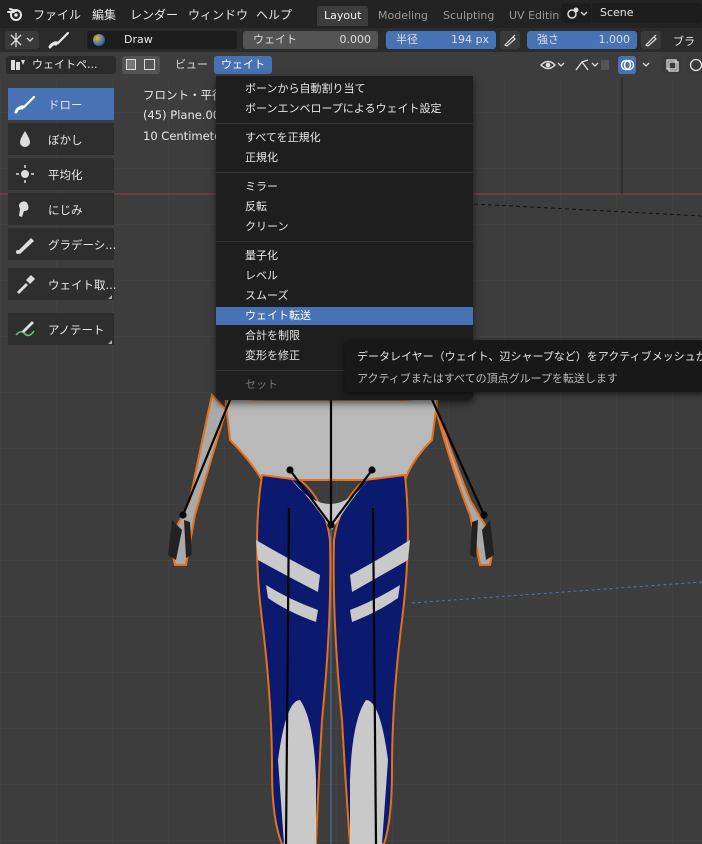  I want to click on gizmo-toggle, so click(592, 65).